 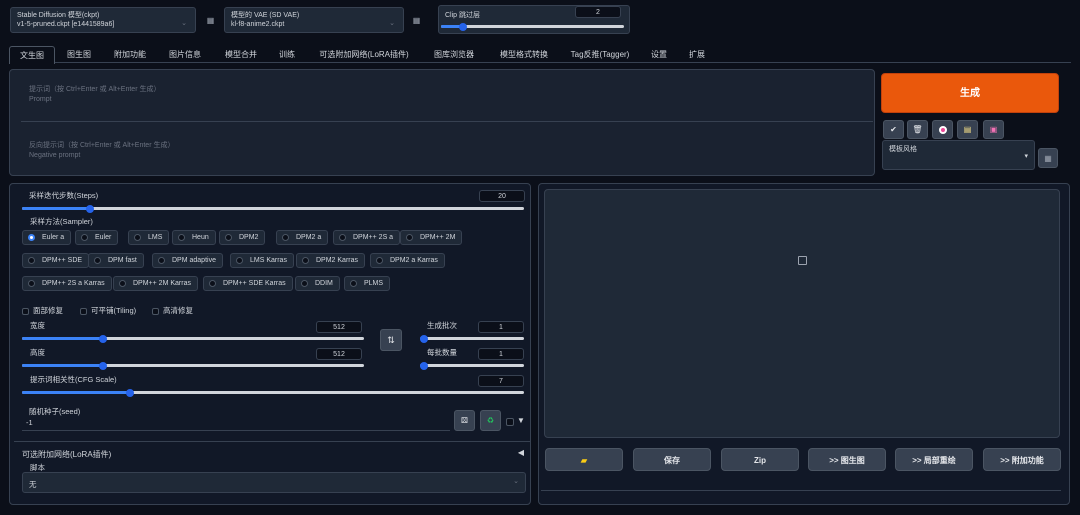 I want to click on generate-button: 生成, so click(x=970, y=93).